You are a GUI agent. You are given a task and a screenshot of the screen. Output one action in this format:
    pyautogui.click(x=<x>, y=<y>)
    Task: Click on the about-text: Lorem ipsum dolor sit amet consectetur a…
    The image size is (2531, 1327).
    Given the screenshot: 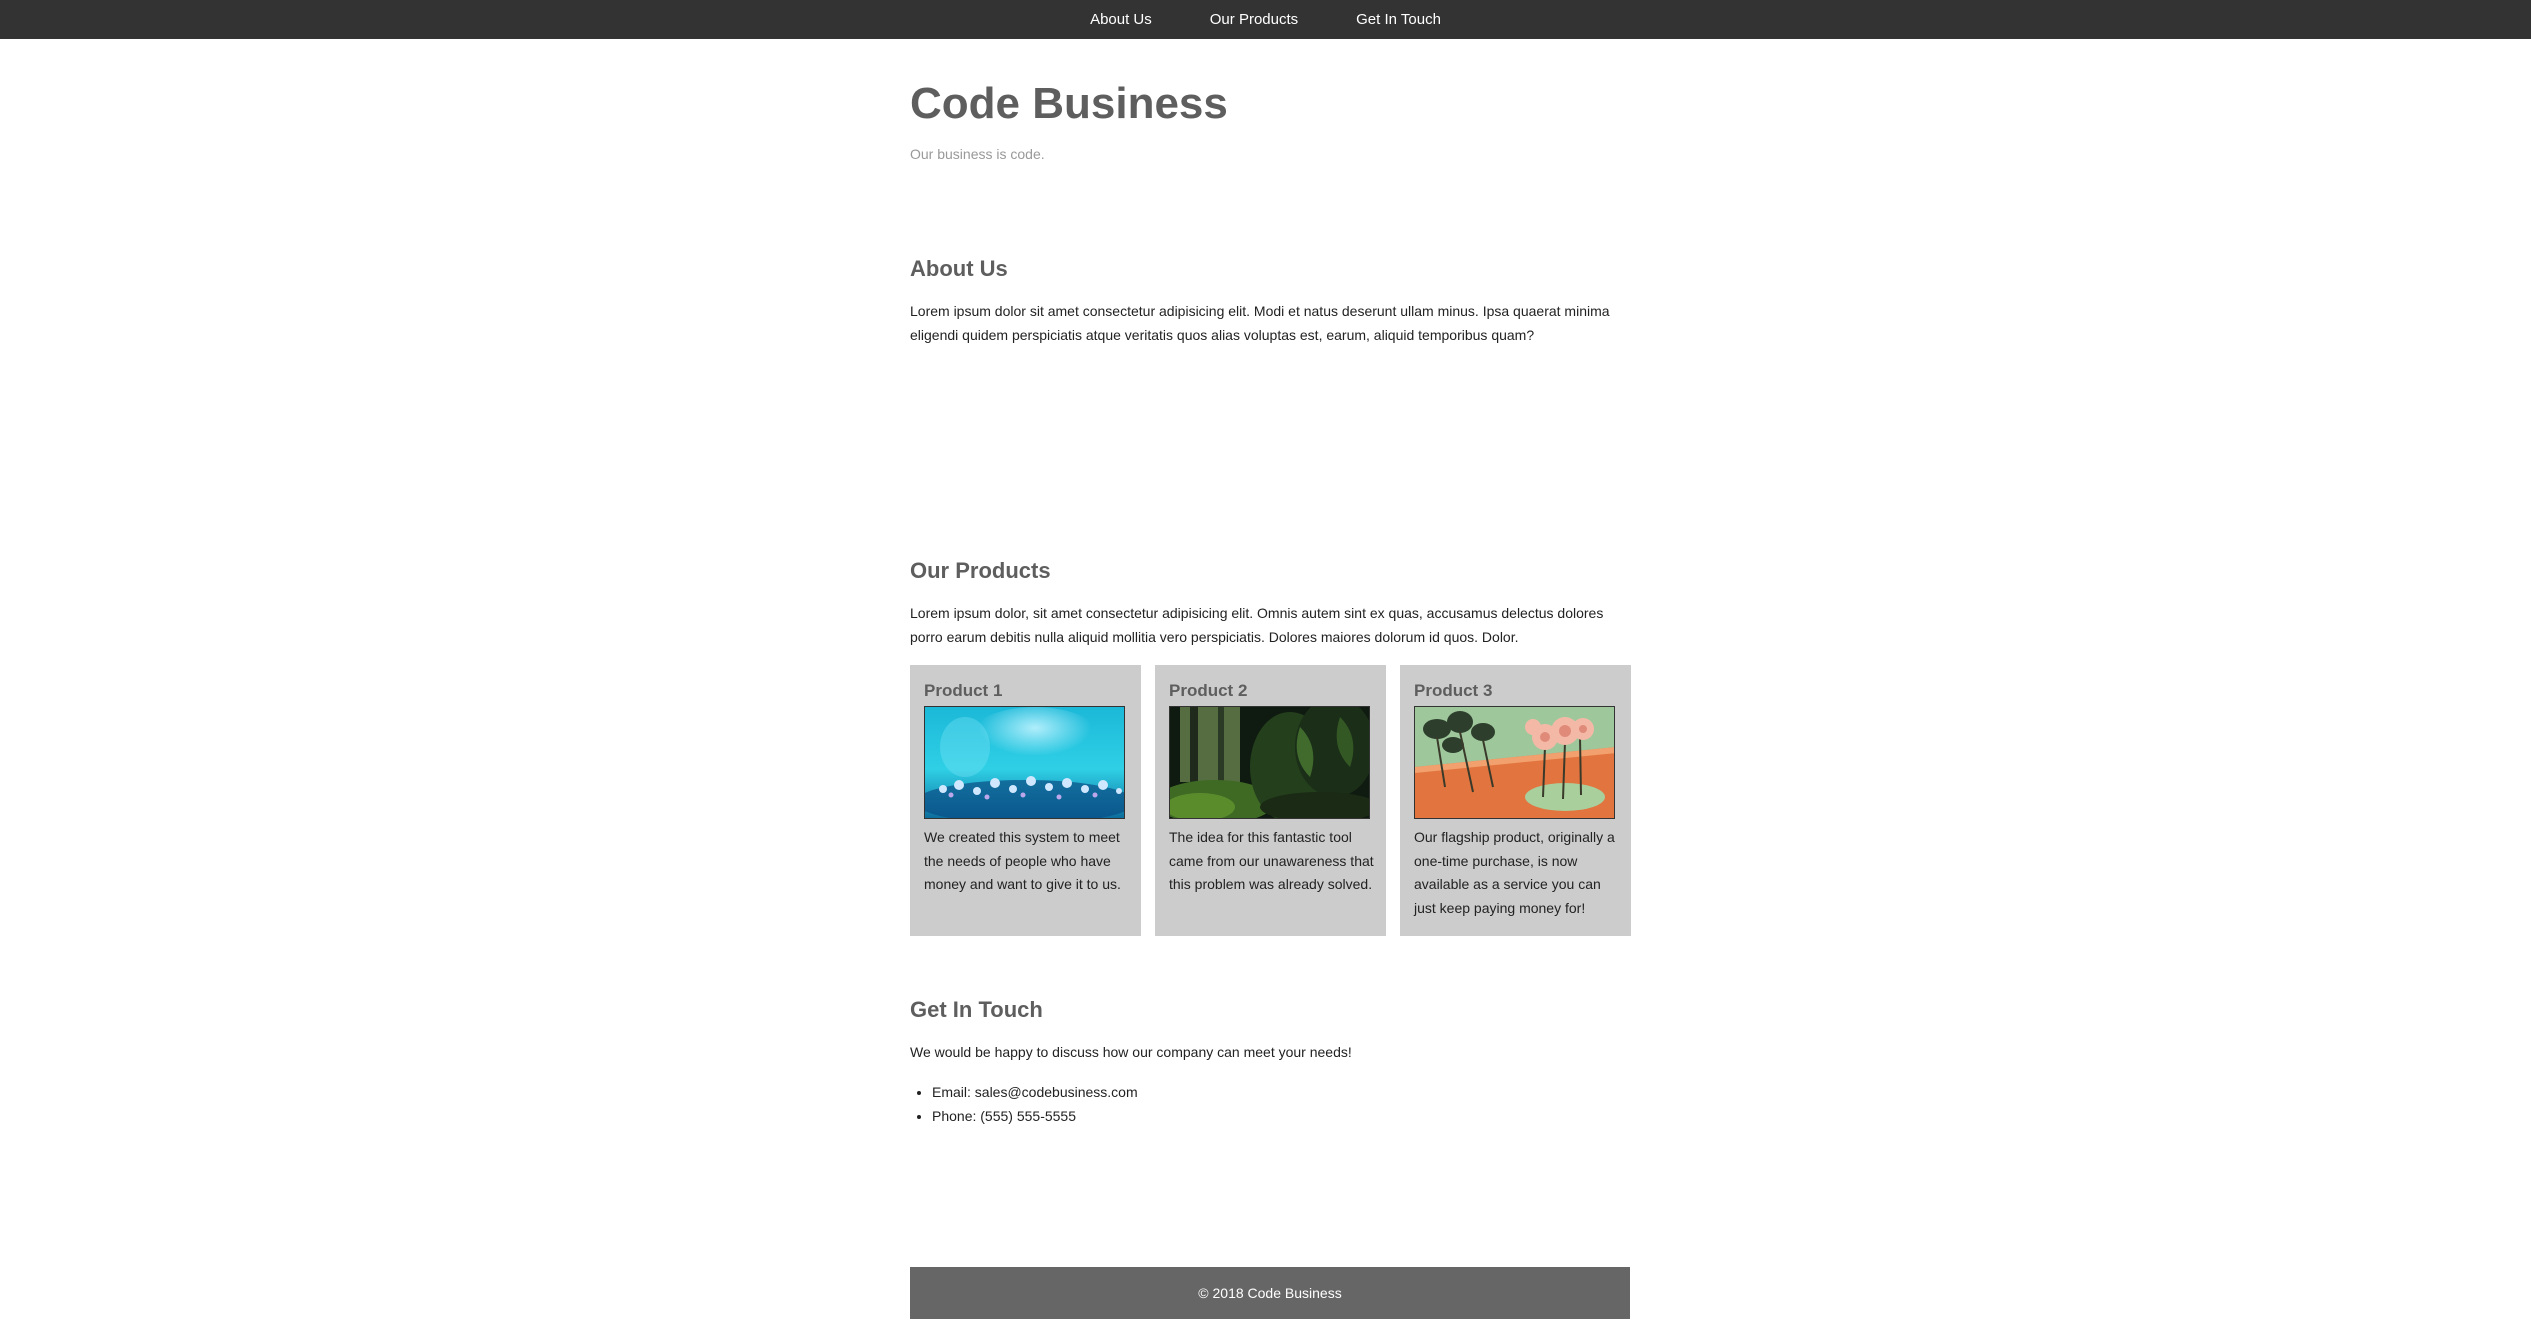 What is the action you would take?
    pyautogui.click(x=1260, y=323)
    